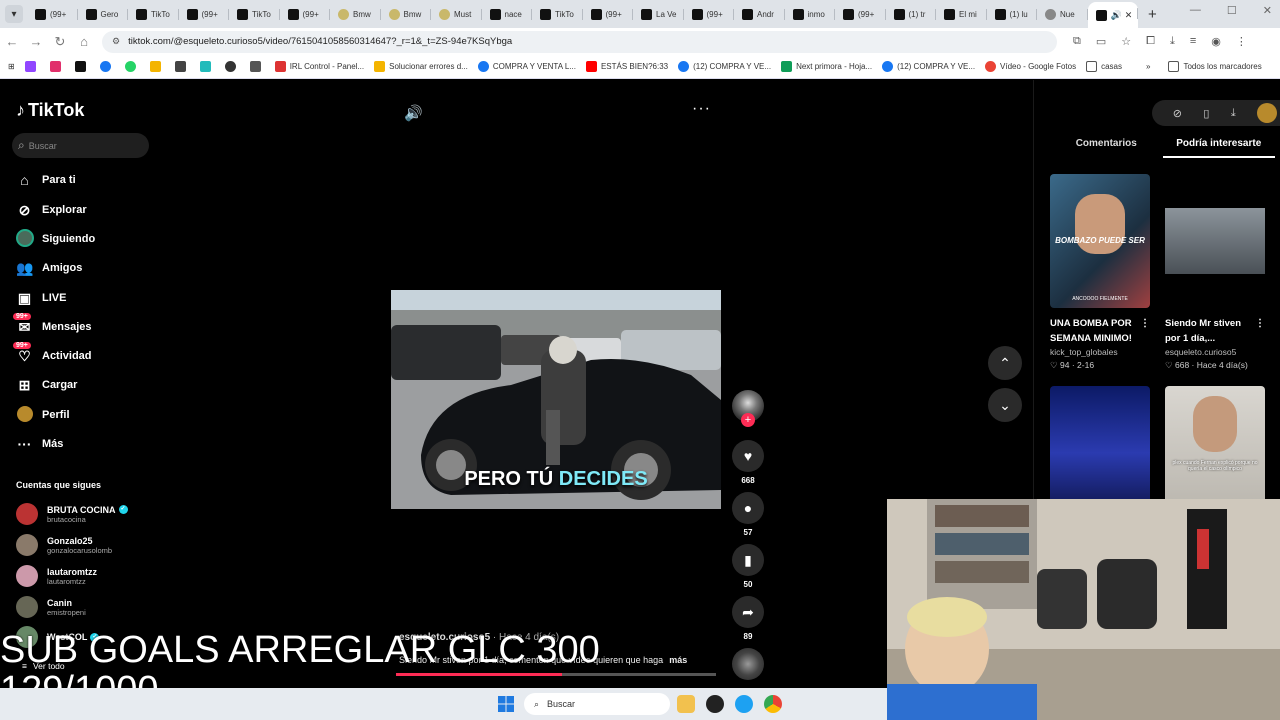  I want to click on translate-icon: ⧉, so click(1077, 41).